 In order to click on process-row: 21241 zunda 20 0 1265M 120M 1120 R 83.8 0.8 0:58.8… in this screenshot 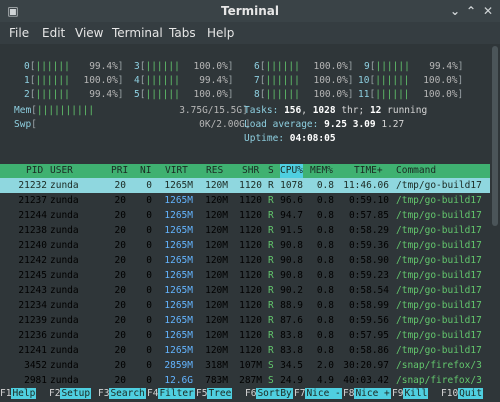, I will do `click(245, 350)`.